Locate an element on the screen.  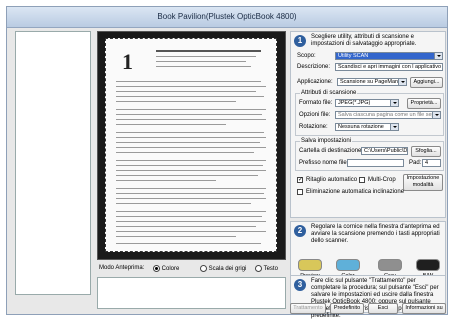
applicazione-value: Scansione su PageManag is located at coordinates (372, 82).